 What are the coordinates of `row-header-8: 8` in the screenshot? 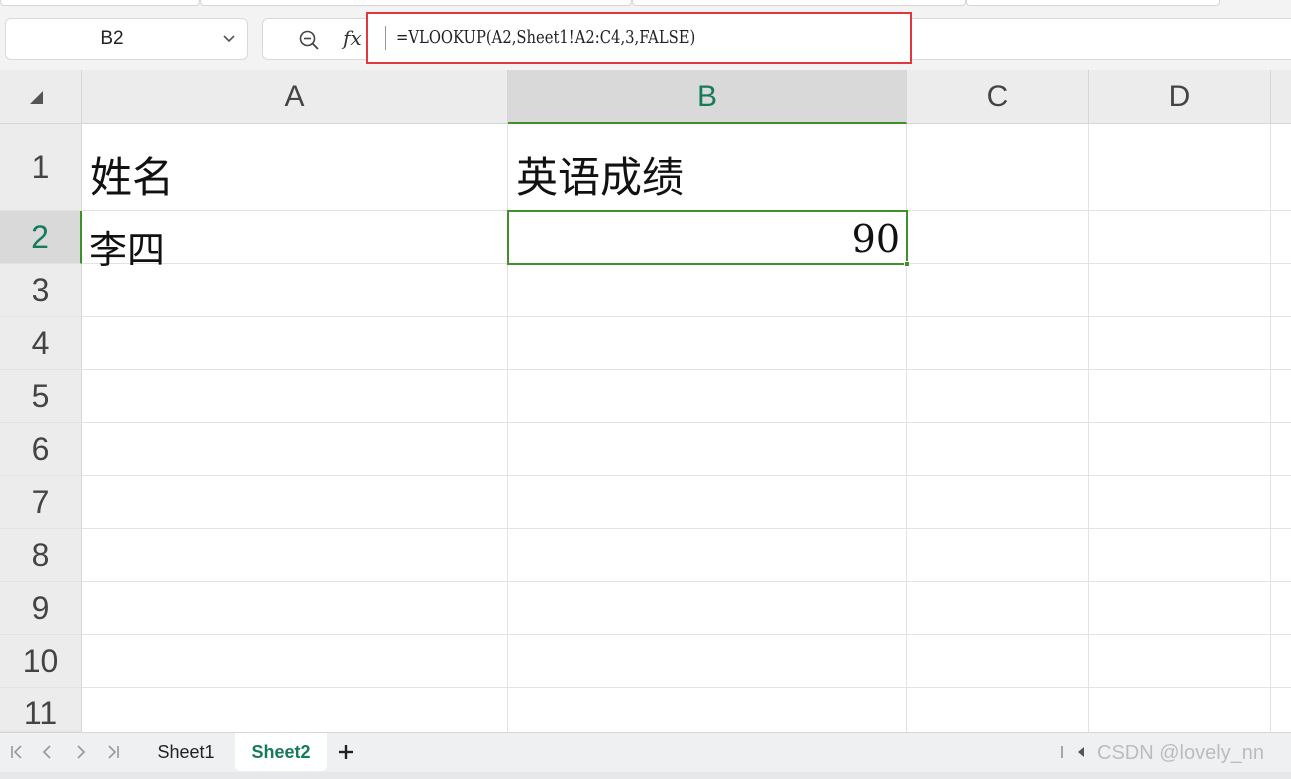 It's located at (41, 555).